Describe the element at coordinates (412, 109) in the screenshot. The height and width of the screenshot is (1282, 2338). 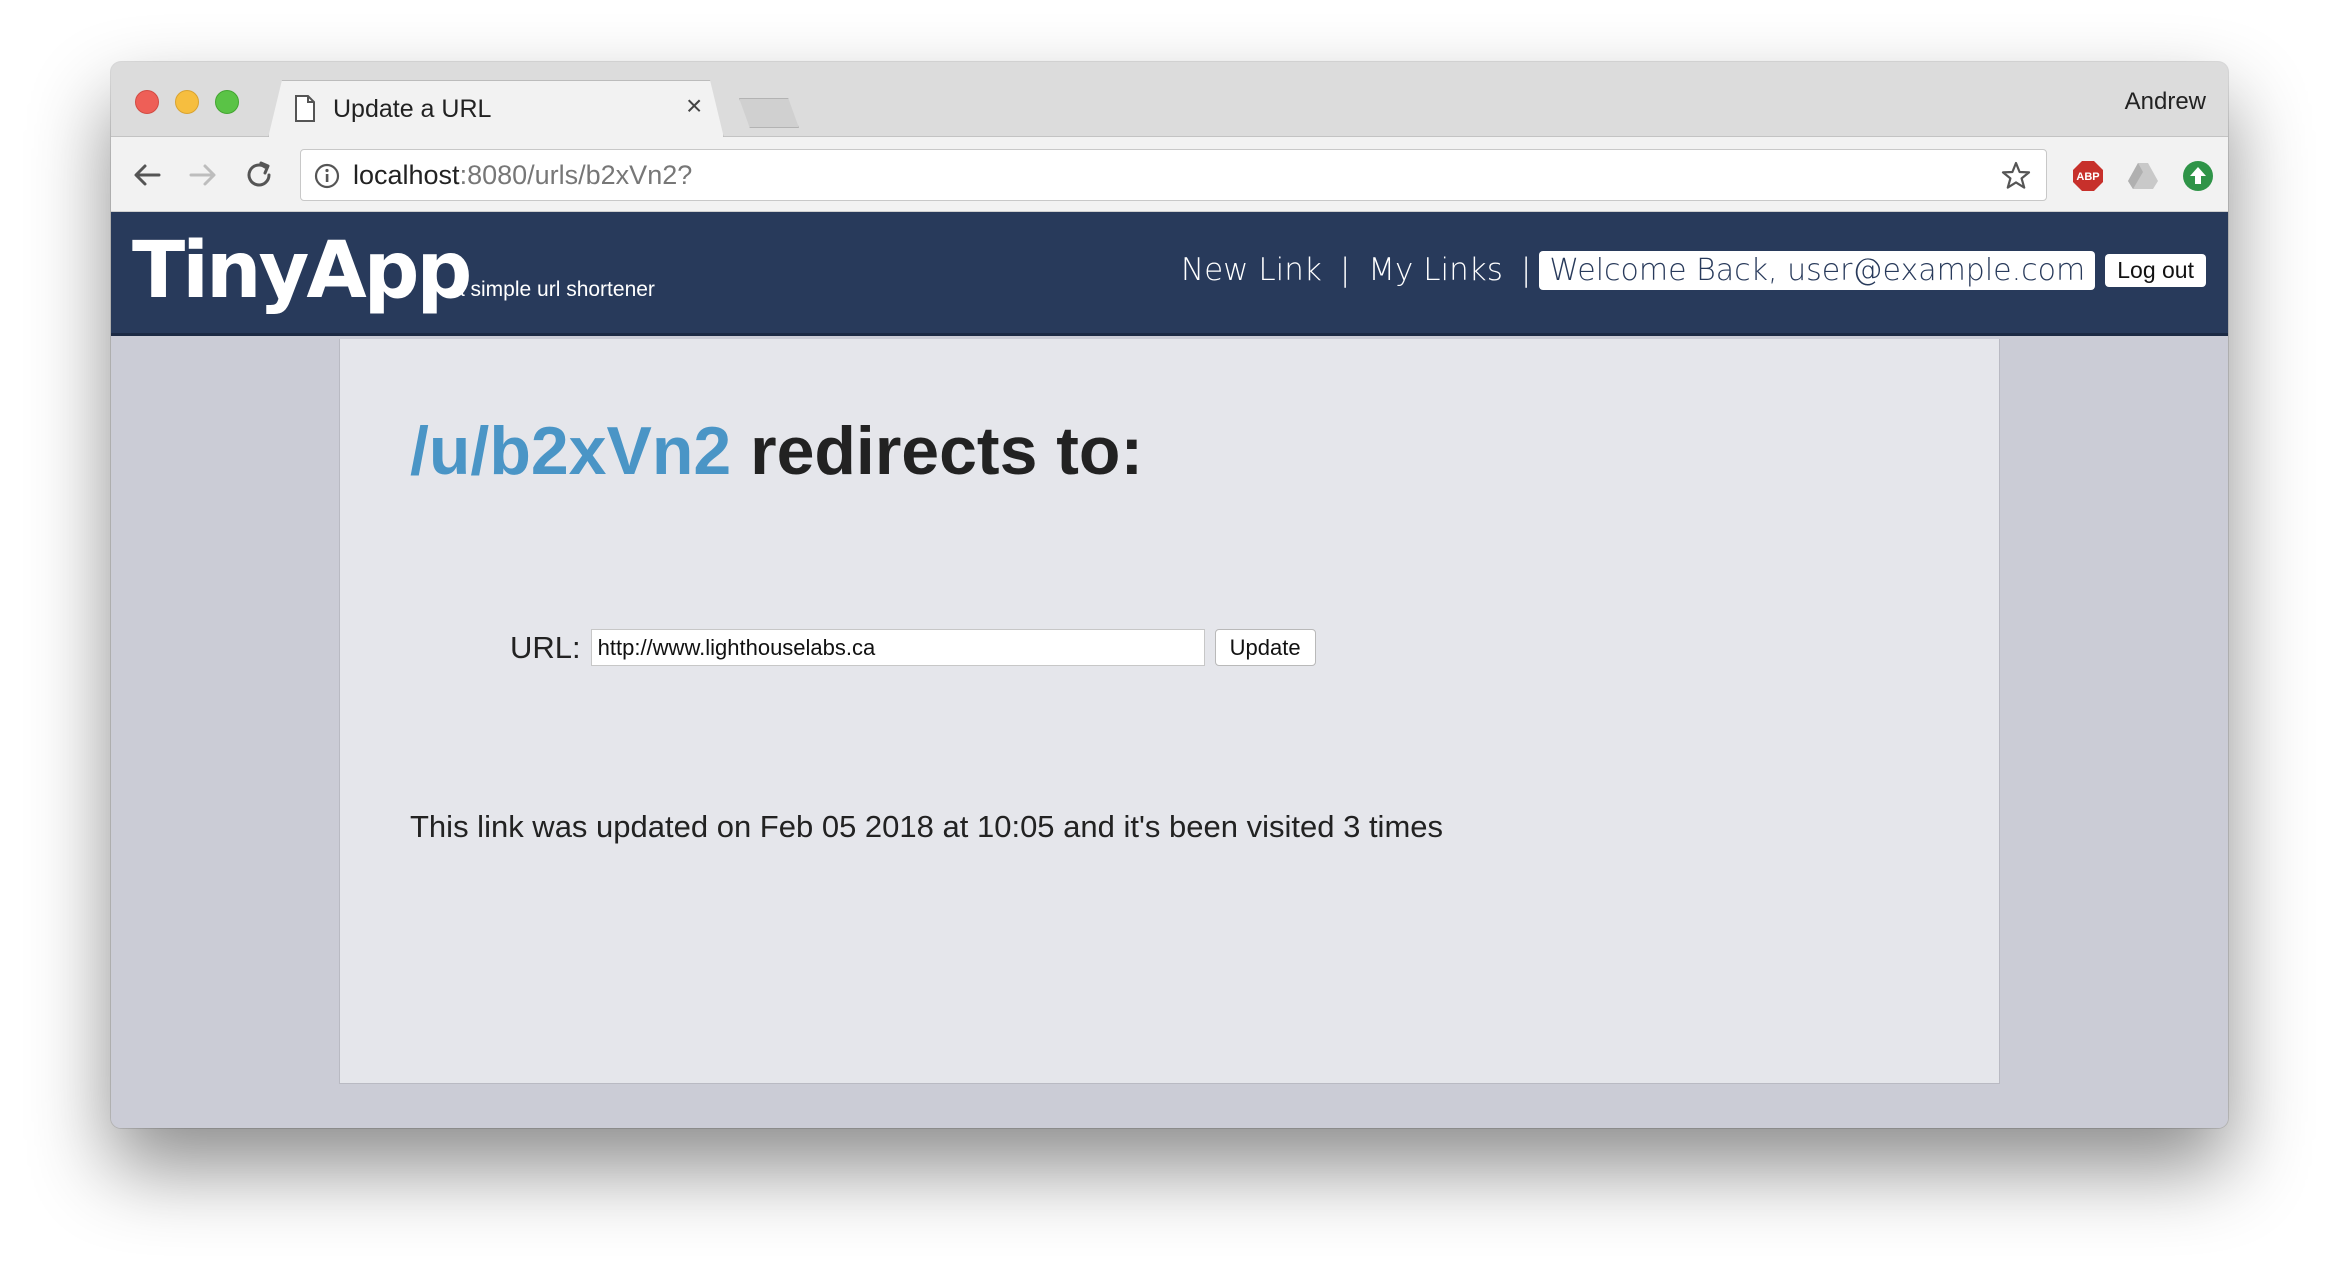
I see `tab-title: Update a URL` at that location.